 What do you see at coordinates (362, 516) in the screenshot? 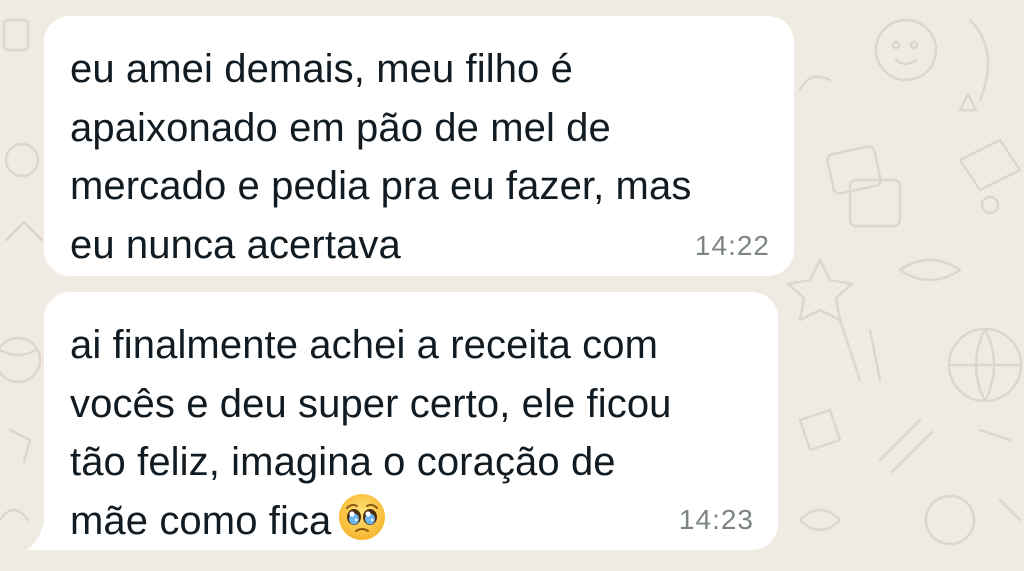
I see `pleading-face-icon` at bounding box center [362, 516].